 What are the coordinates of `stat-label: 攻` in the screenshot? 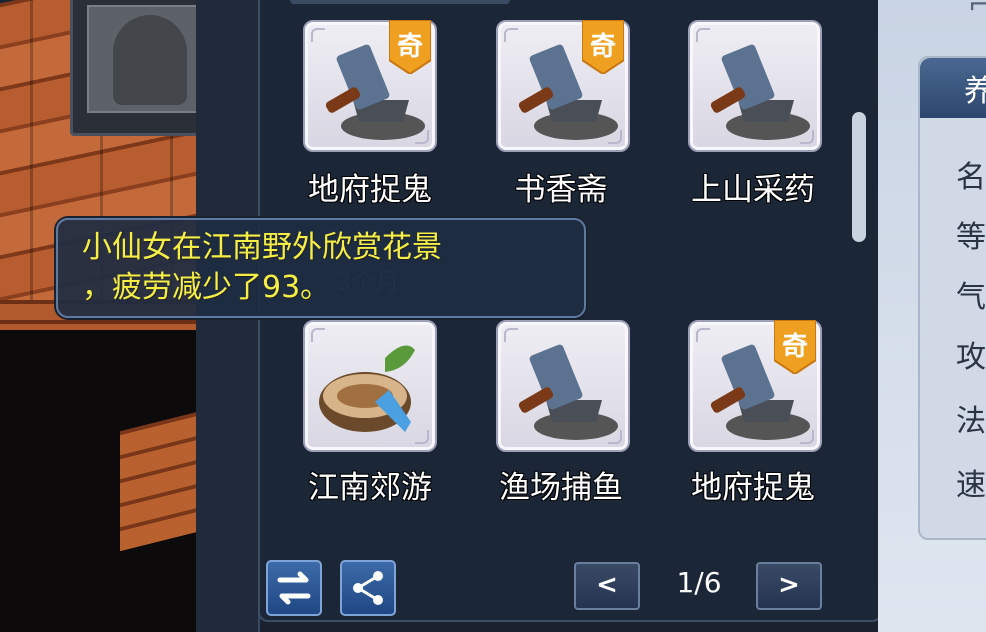 It's located at (971, 357).